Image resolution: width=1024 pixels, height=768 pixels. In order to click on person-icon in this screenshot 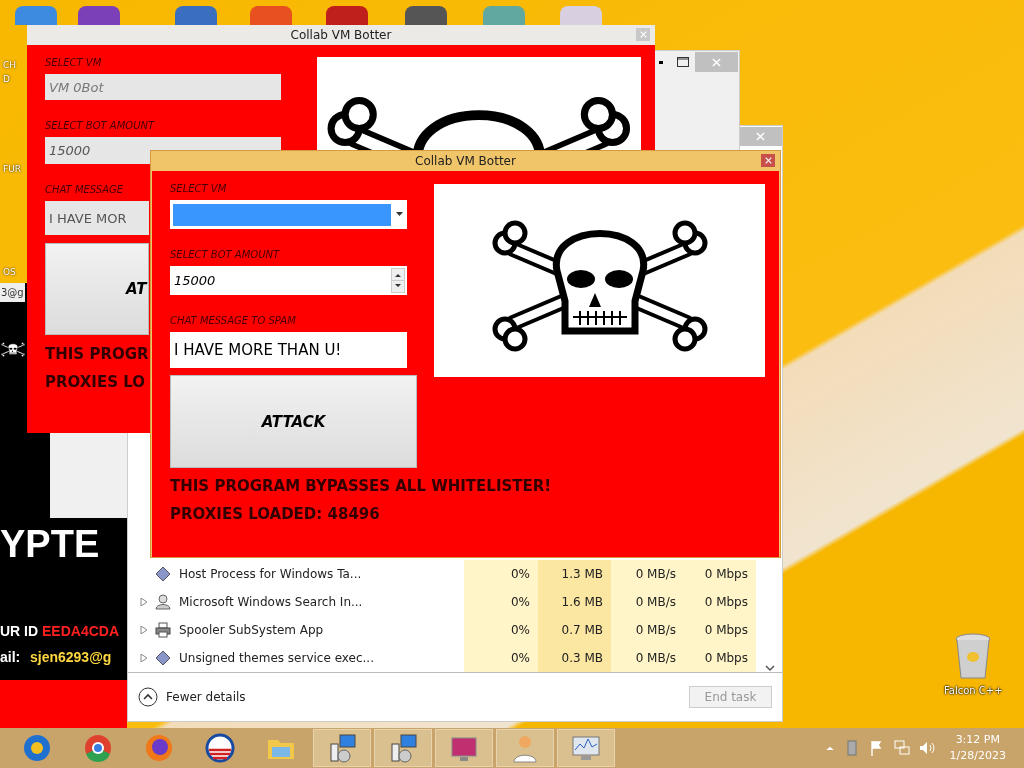, I will do `click(163, 602)`.